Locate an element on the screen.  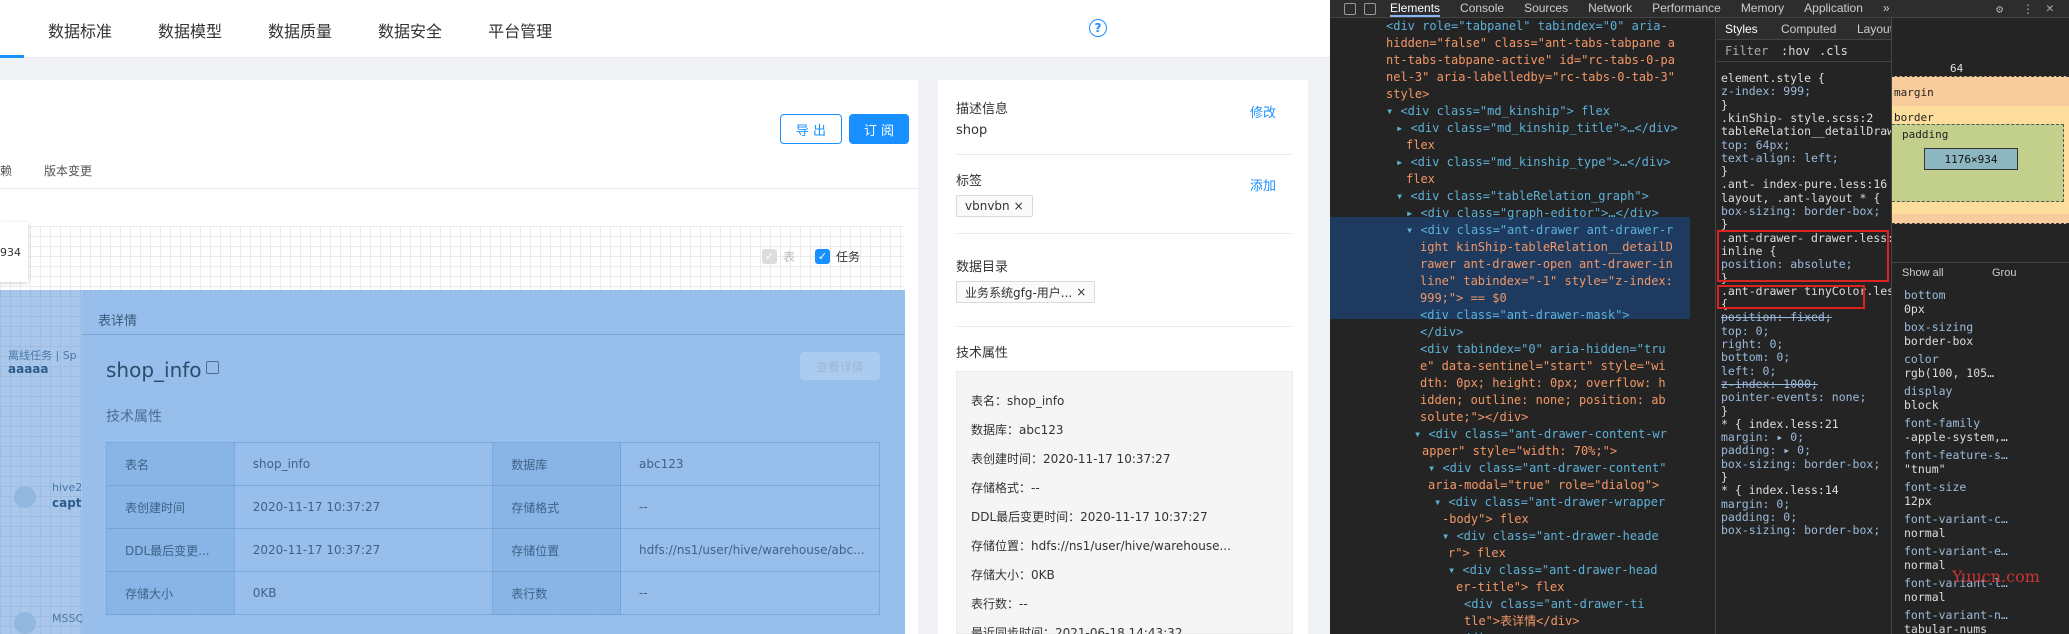
subscribe-button: 订 阅 is located at coordinates (879, 129).